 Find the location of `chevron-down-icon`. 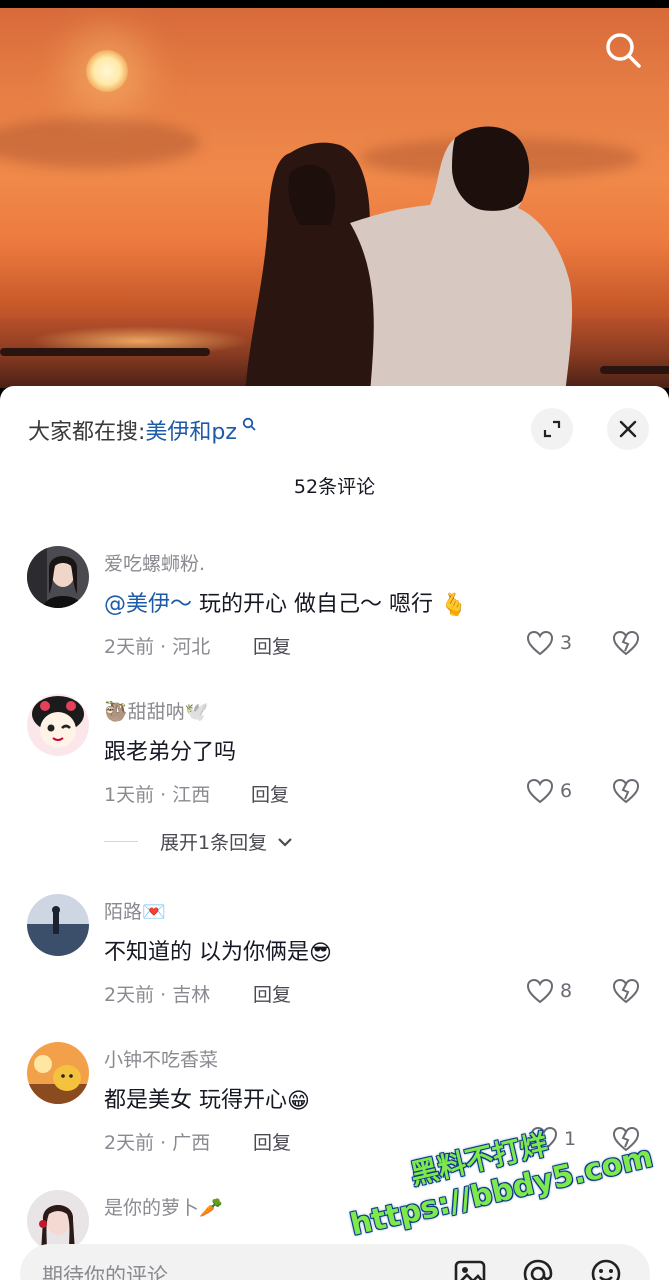

chevron-down-icon is located at coordinates (285, 842).